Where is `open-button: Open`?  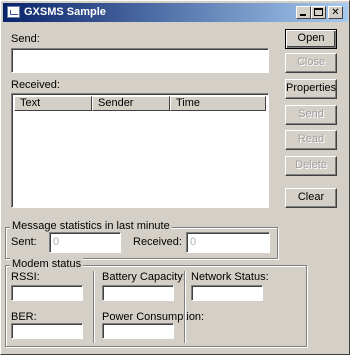 open-button: Open is located at coordinates (311, 39).